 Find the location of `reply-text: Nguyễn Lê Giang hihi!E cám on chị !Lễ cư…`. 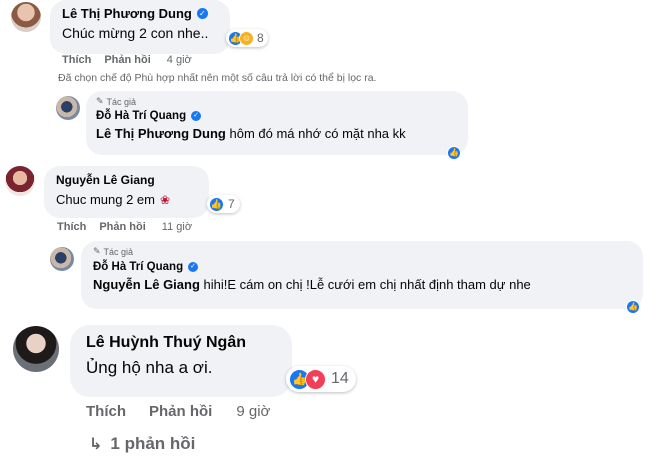

reply-text: Nguyễn Lê Giang hihi!E cám on chị !Lễ cư… is located at coordinates (362, 284).